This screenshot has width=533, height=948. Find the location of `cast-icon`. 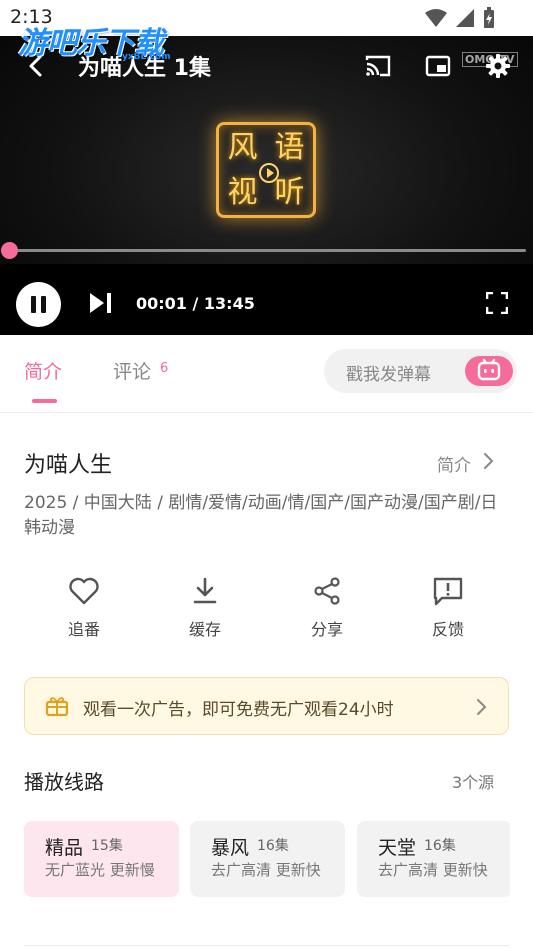

cast-icon is located at coordinates (378, 66).